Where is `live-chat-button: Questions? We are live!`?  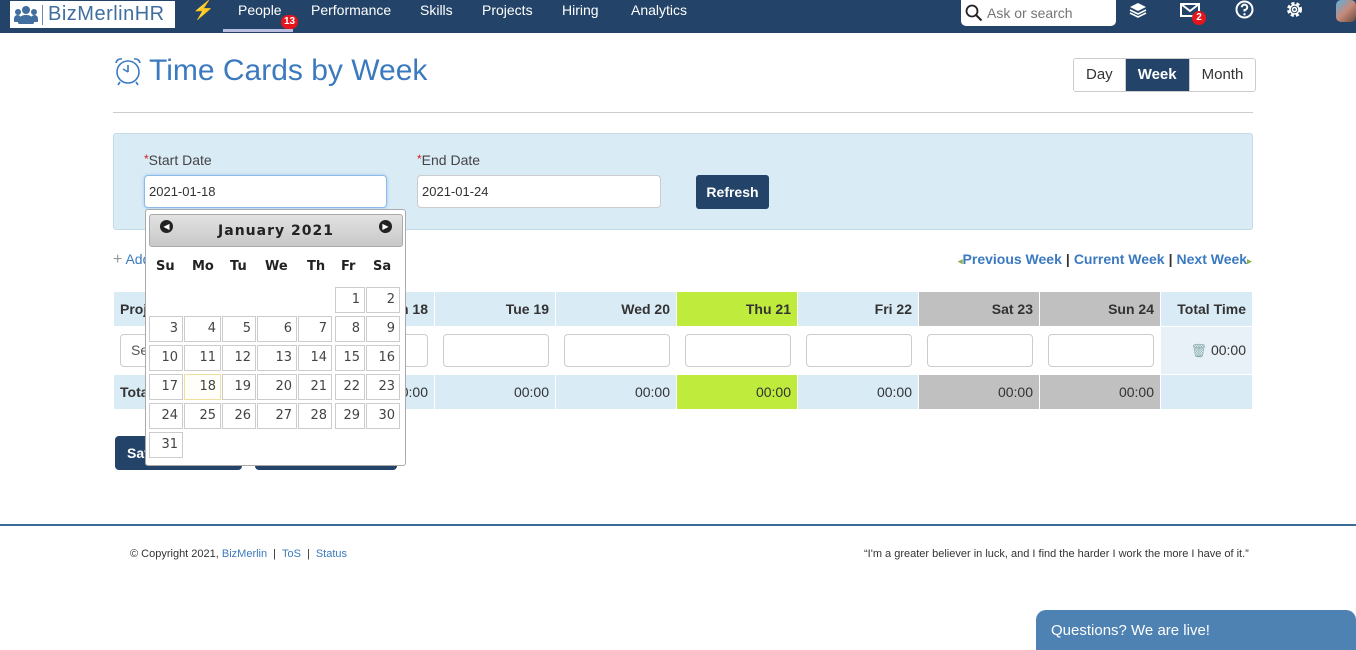
live-chat-button: Questions? We are live! is located at coordinates (1196, 630).